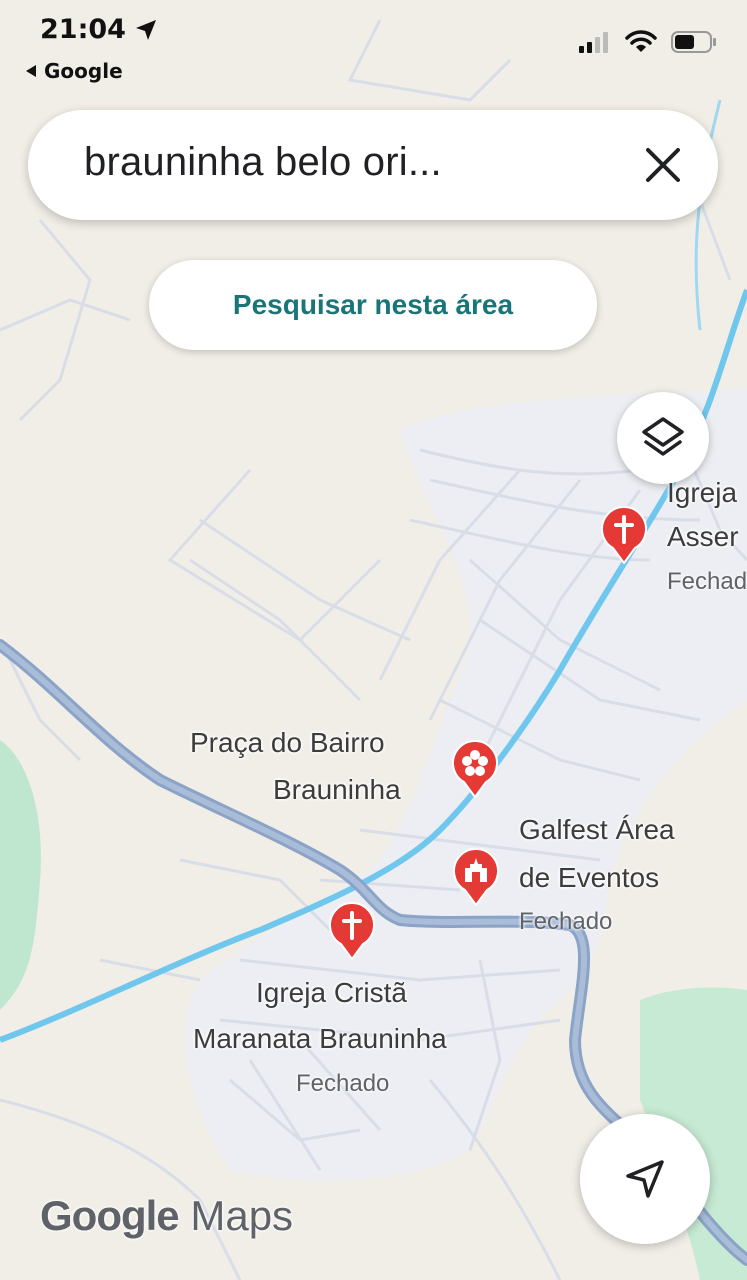 The height and width of the screenshot is (1280, 747). I want to click on event-venue-icon, so click(476, 877).